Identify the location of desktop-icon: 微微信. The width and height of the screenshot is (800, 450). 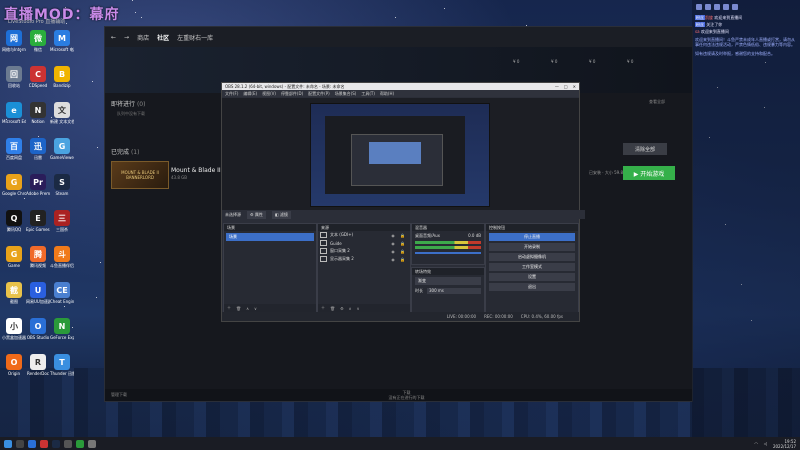
(38, 41).